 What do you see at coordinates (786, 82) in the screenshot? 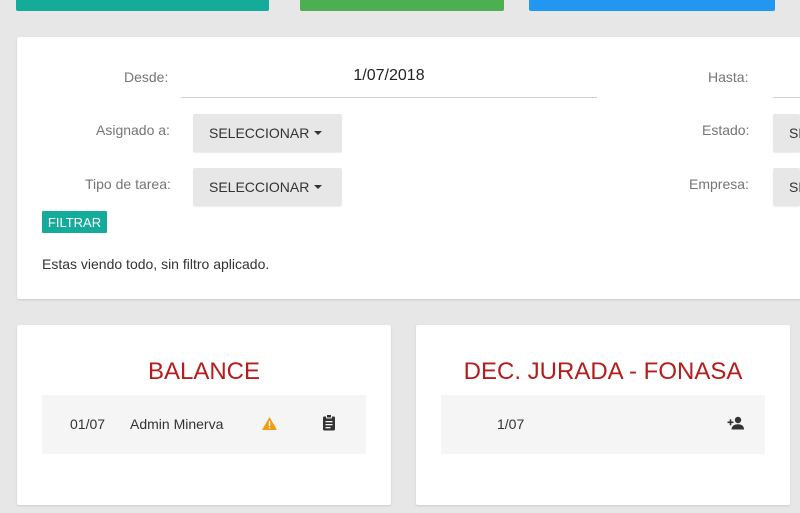
I see `hasta-date-input` at bounding box center [786, 82].